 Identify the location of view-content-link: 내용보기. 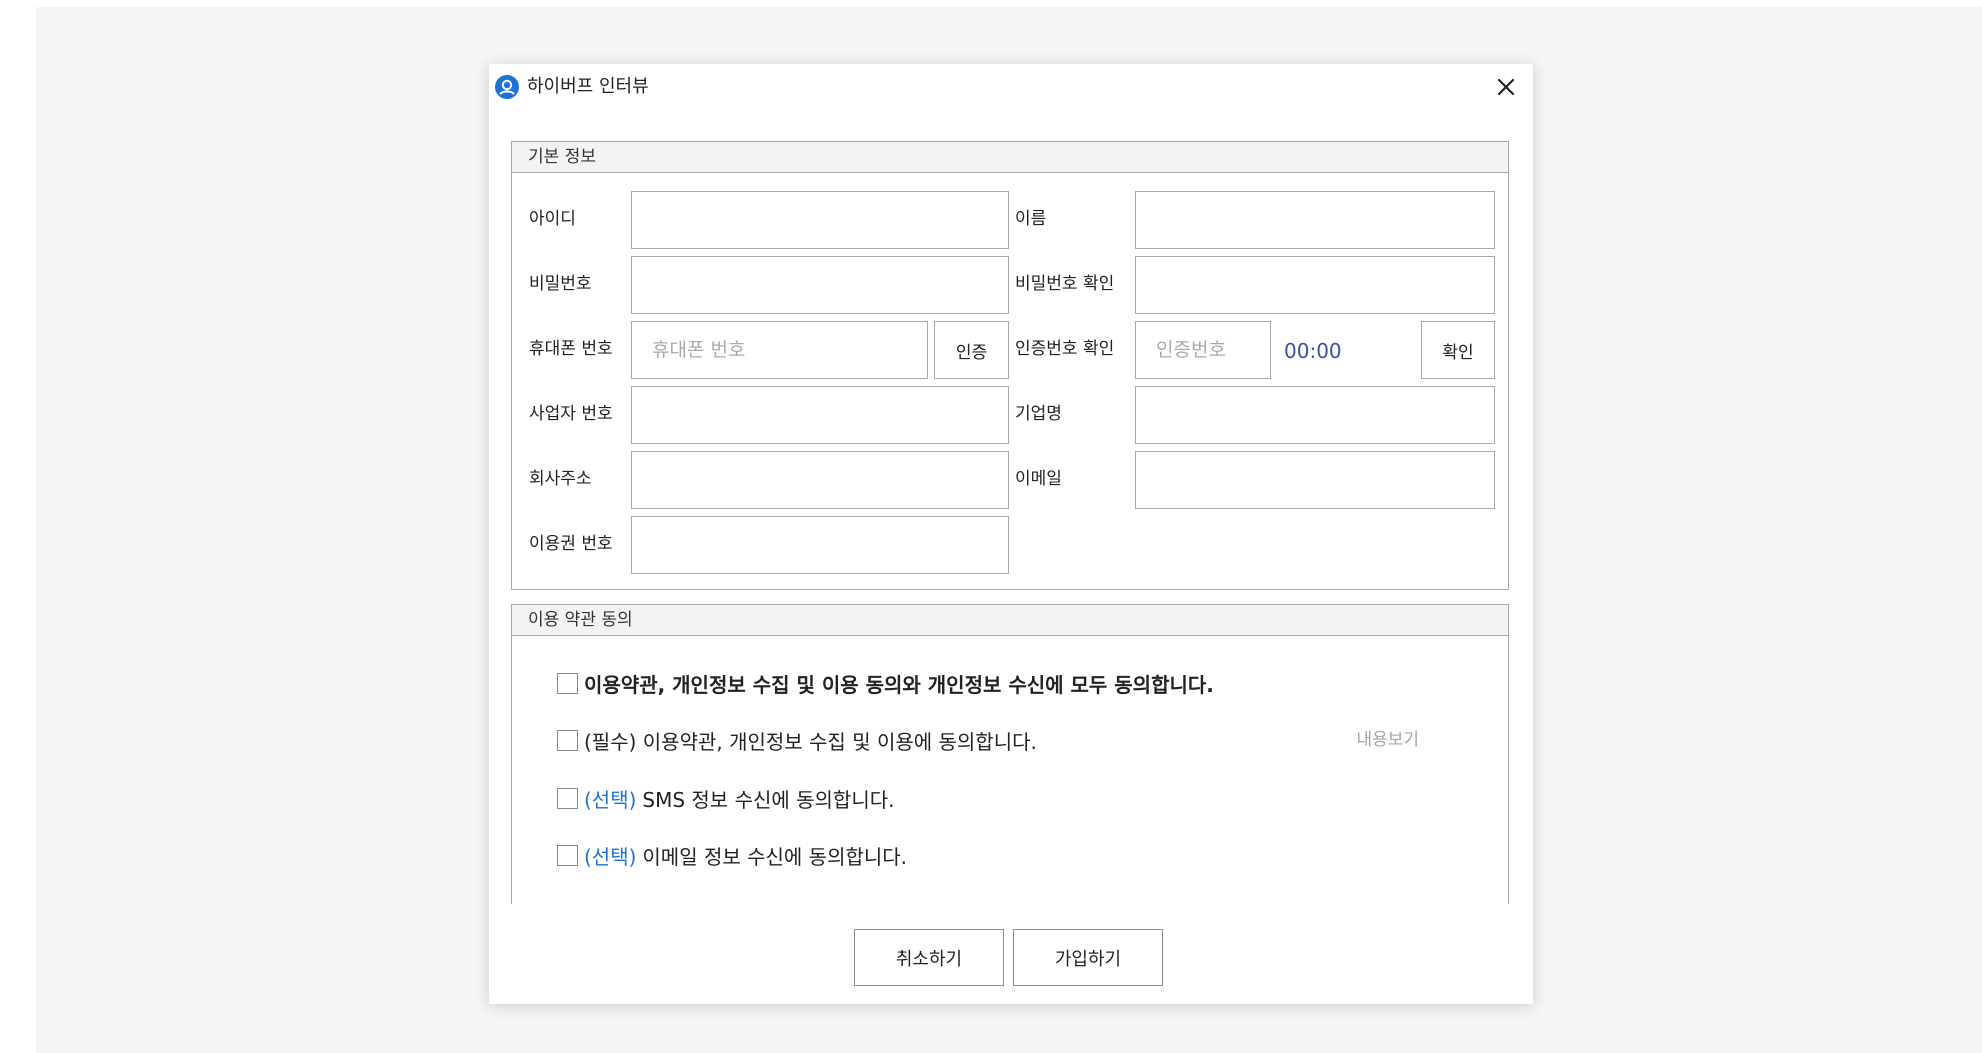
(1387, 740).